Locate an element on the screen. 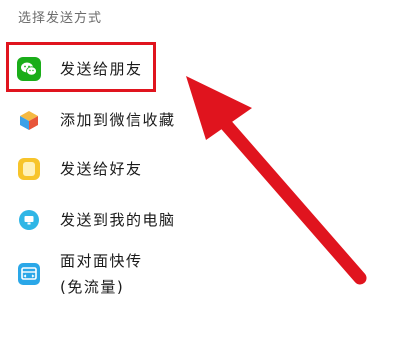 The height and width of the screenshot is (353, 396). face-to-face-transfer-icon is located at coordinates (29, 274).